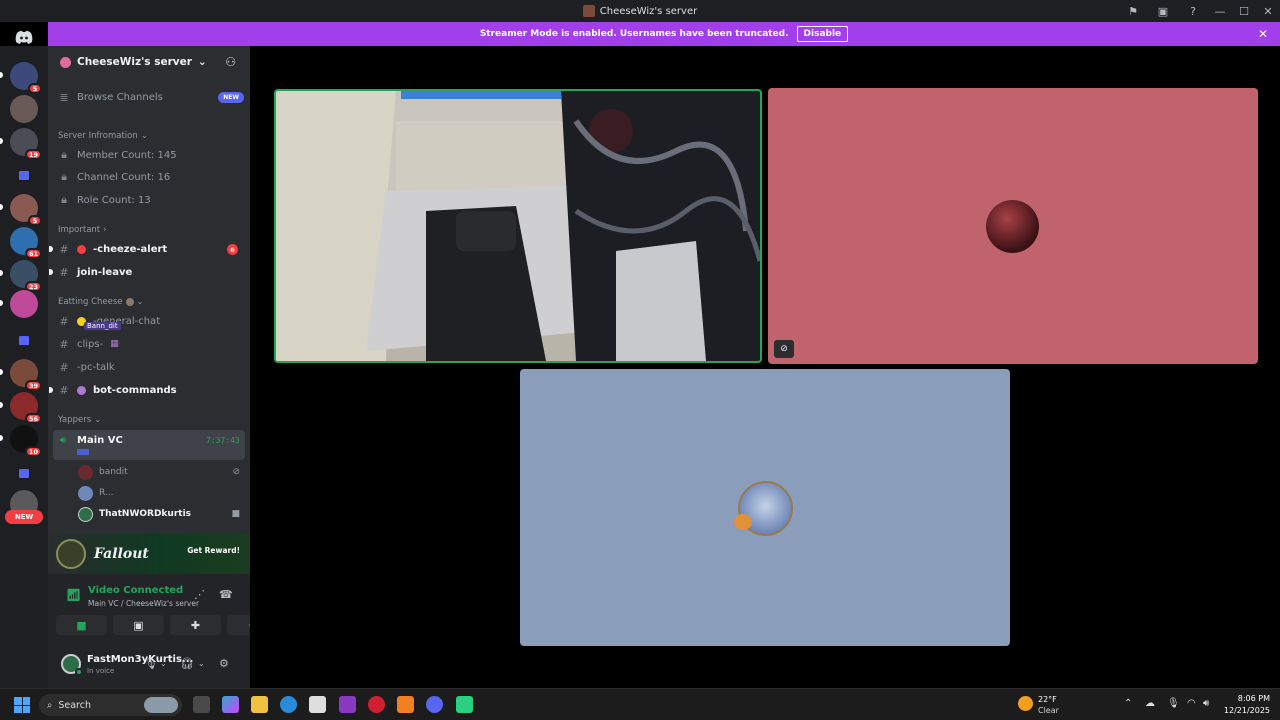 This screenshot has width=1280, height=720. What do you see at coordinates (26, 441) in the screenshot?
I see `server-icon-10: 10` at bounding box center [26, 441].